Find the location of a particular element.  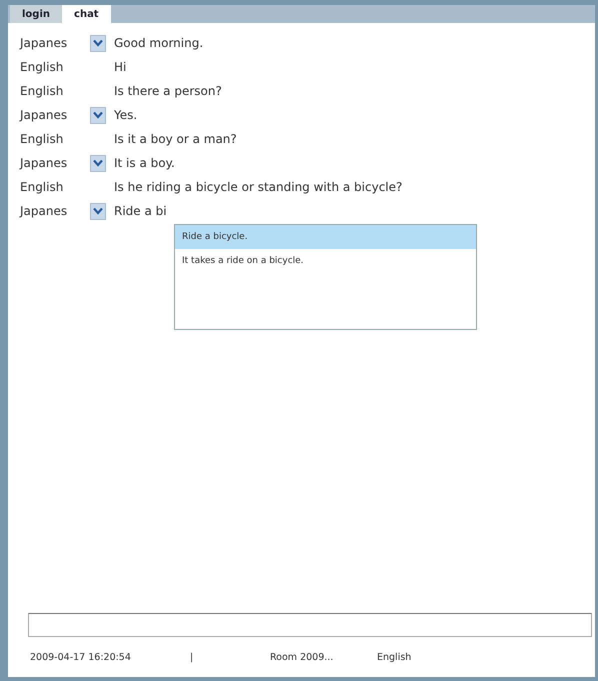

message-text: Yes. is located at coordinates (126, 115).